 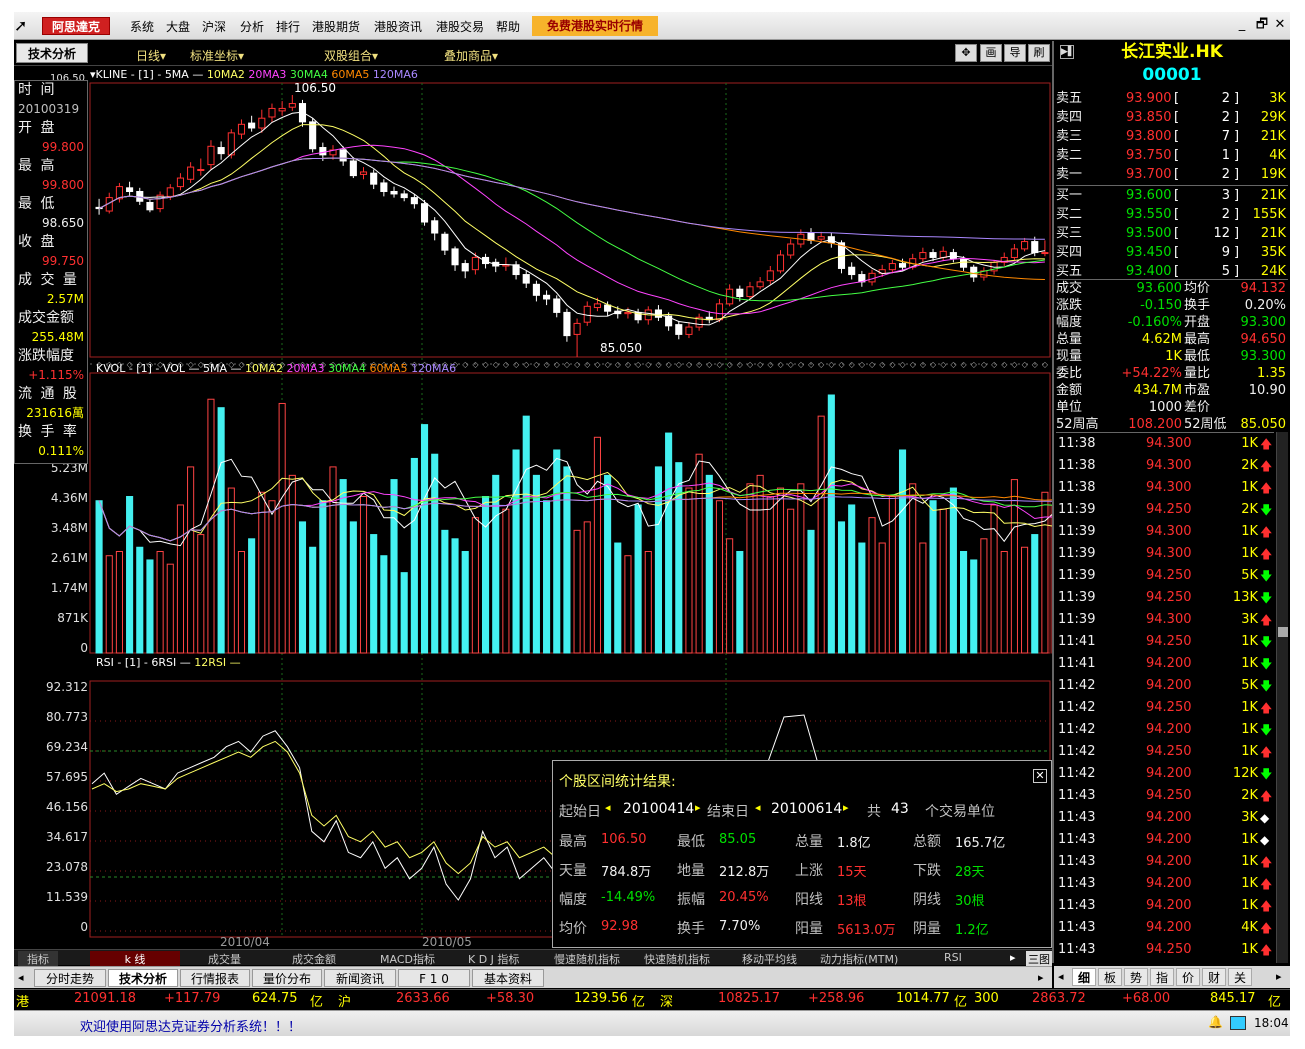 I want to click on start-date: 20100414, so click(x=658, y=809).